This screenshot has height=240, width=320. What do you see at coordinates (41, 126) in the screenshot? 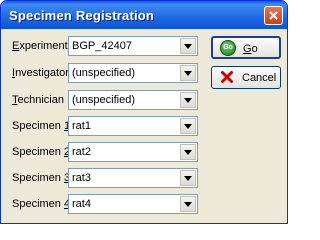
I see `specimen-1-label: Specimen 1` at bounding box center [41, 126].